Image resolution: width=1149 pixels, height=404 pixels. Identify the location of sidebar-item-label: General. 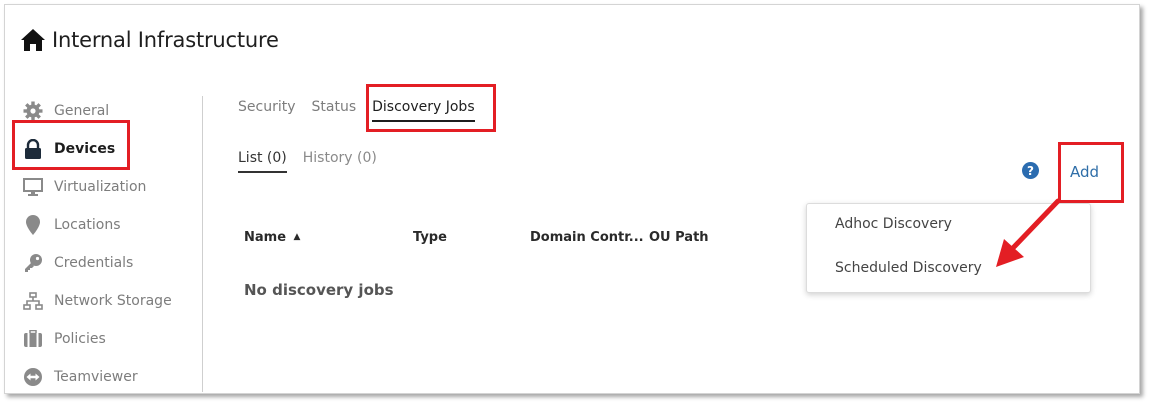
(82, 111).